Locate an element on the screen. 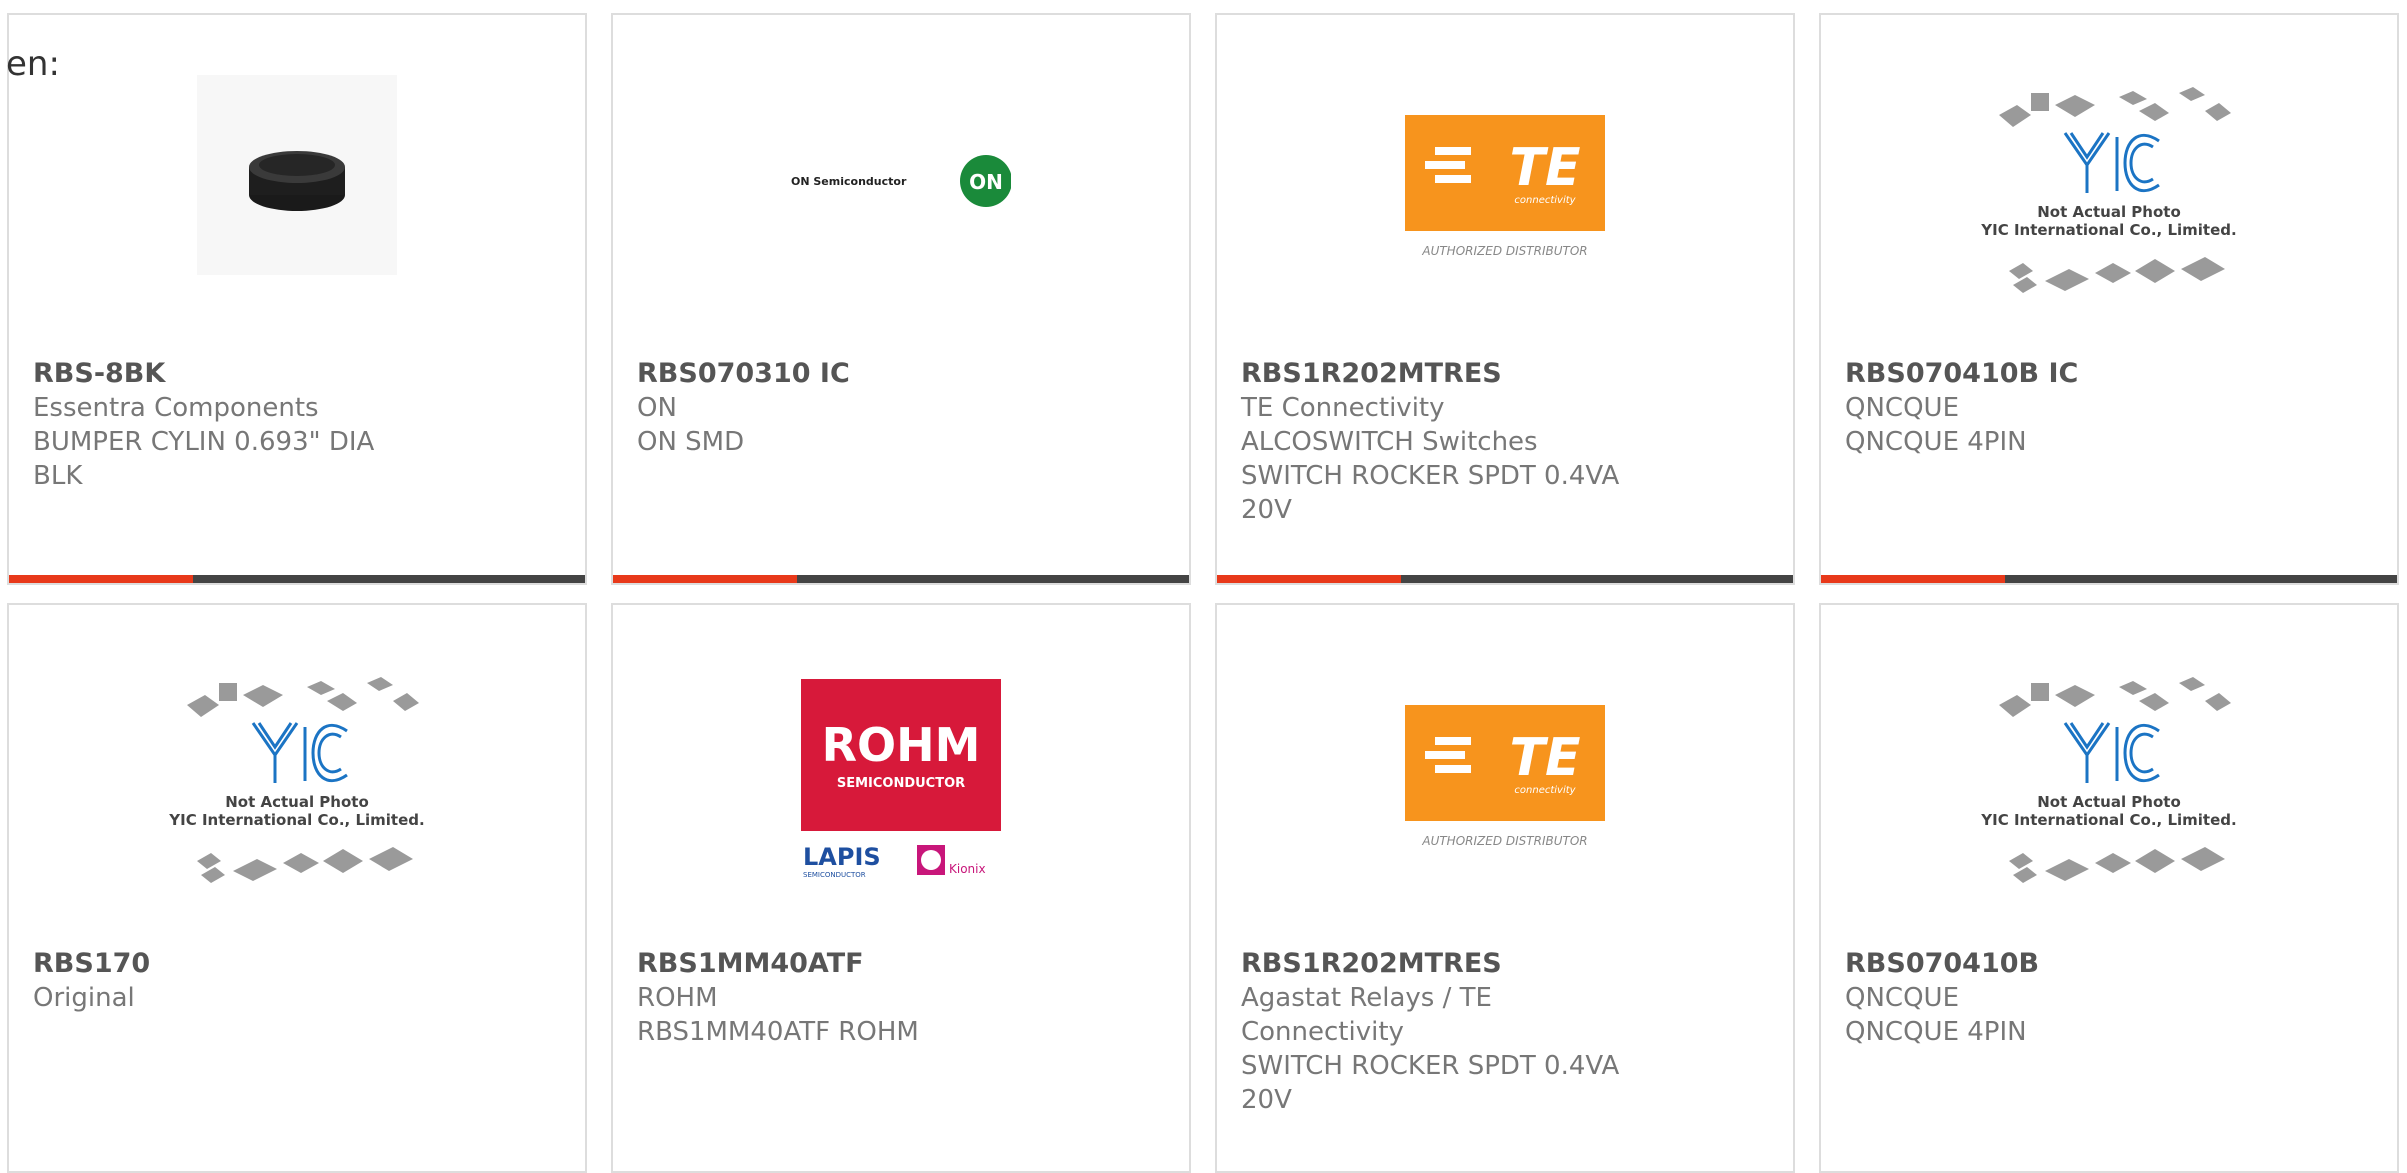 Image resolution: width=2407 pixels, height=1173 pixels. product-info: RBS070310 IC ON ON SMD is located at coordinates (901, 408).